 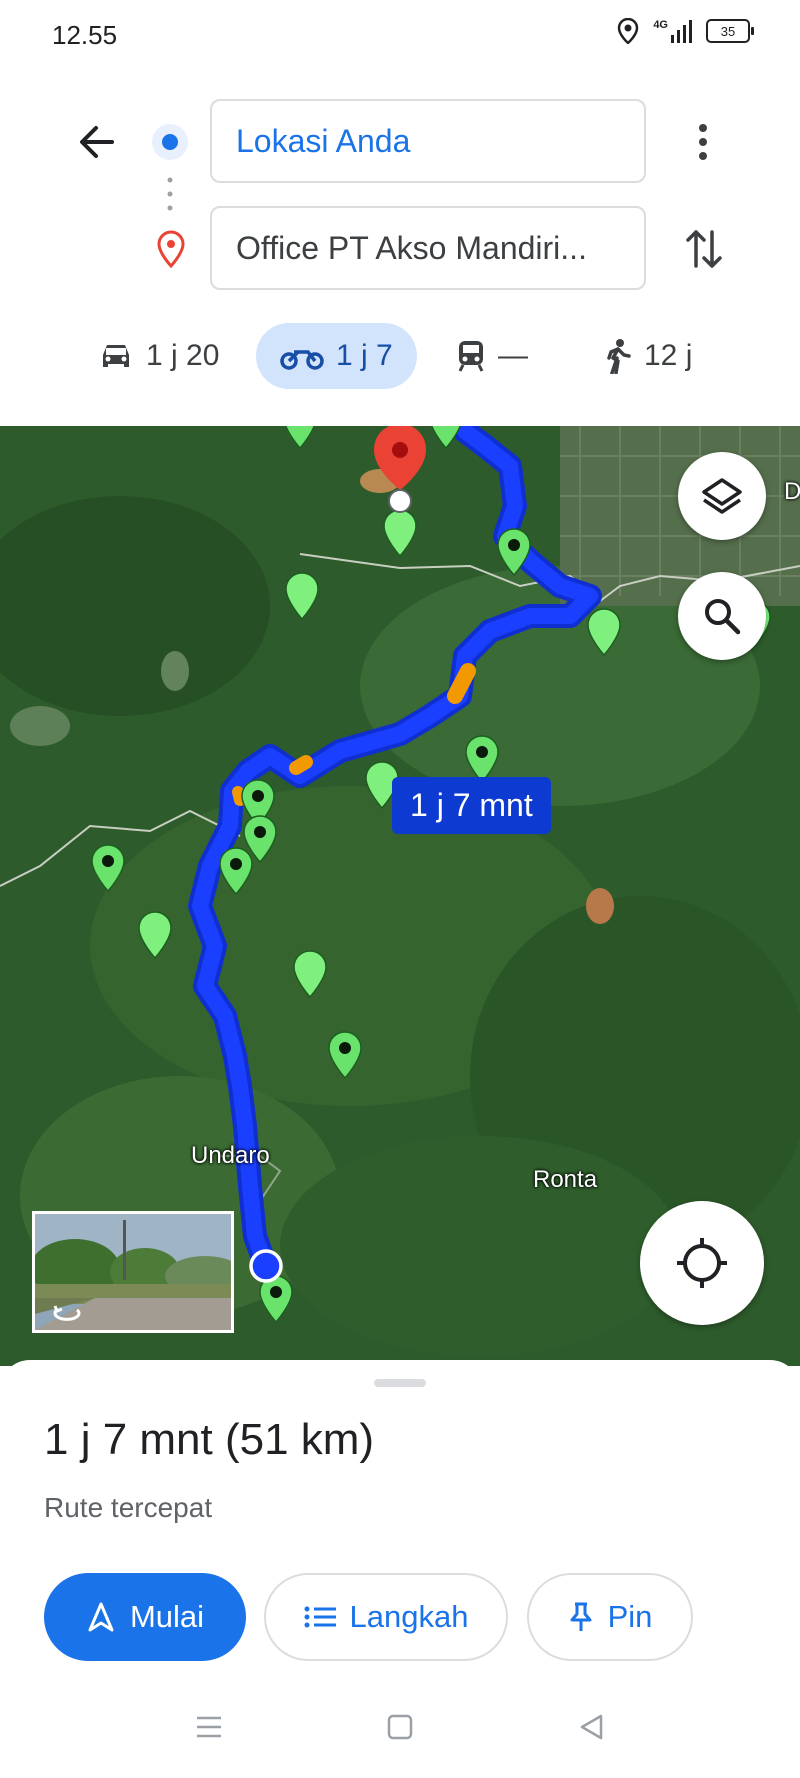 I want to click on route-subtitle: Rute tercepat, so click(x=128, y=1507).